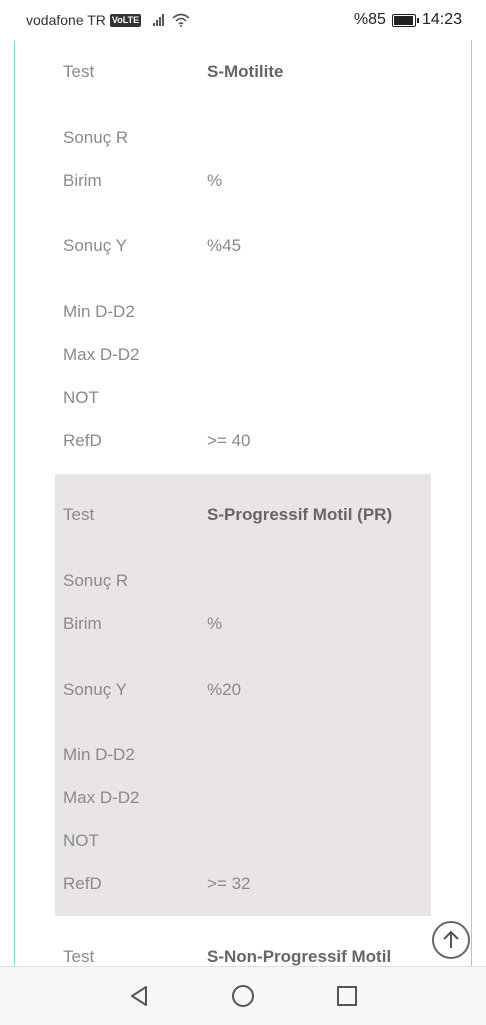 The height and width of the screenshot is (1025, 486). Describe the element at coordinates (245, 71) in the screenshot. I see `test-name: S-Motilite` at that location.